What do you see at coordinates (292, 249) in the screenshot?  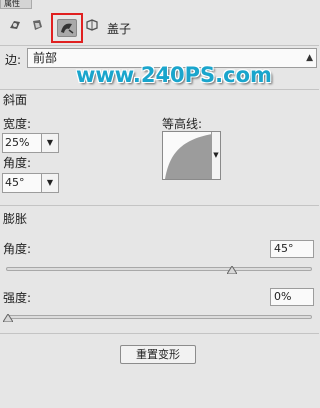 I see `inflate-angle-input: 45°` at bounding box center [292, 249].